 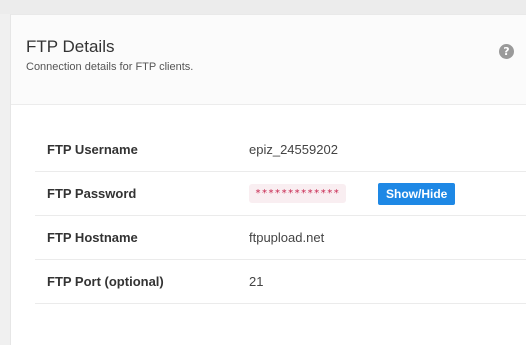 What do you see at coordinates (506, 51) in the screenshot?
I see `help-icon: ?` at bounding box center [506, 51].